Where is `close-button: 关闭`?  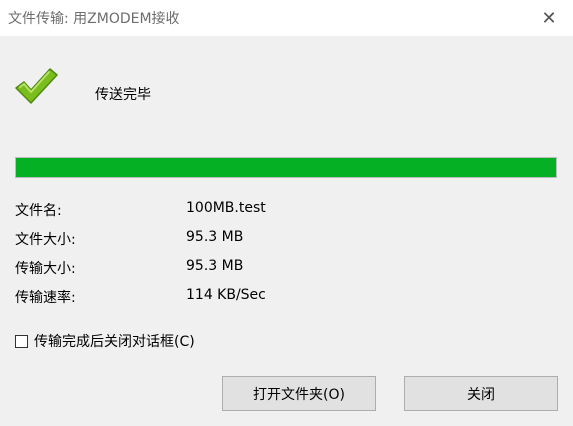 close-button: 关闭 is located at coordinates (481, 393).